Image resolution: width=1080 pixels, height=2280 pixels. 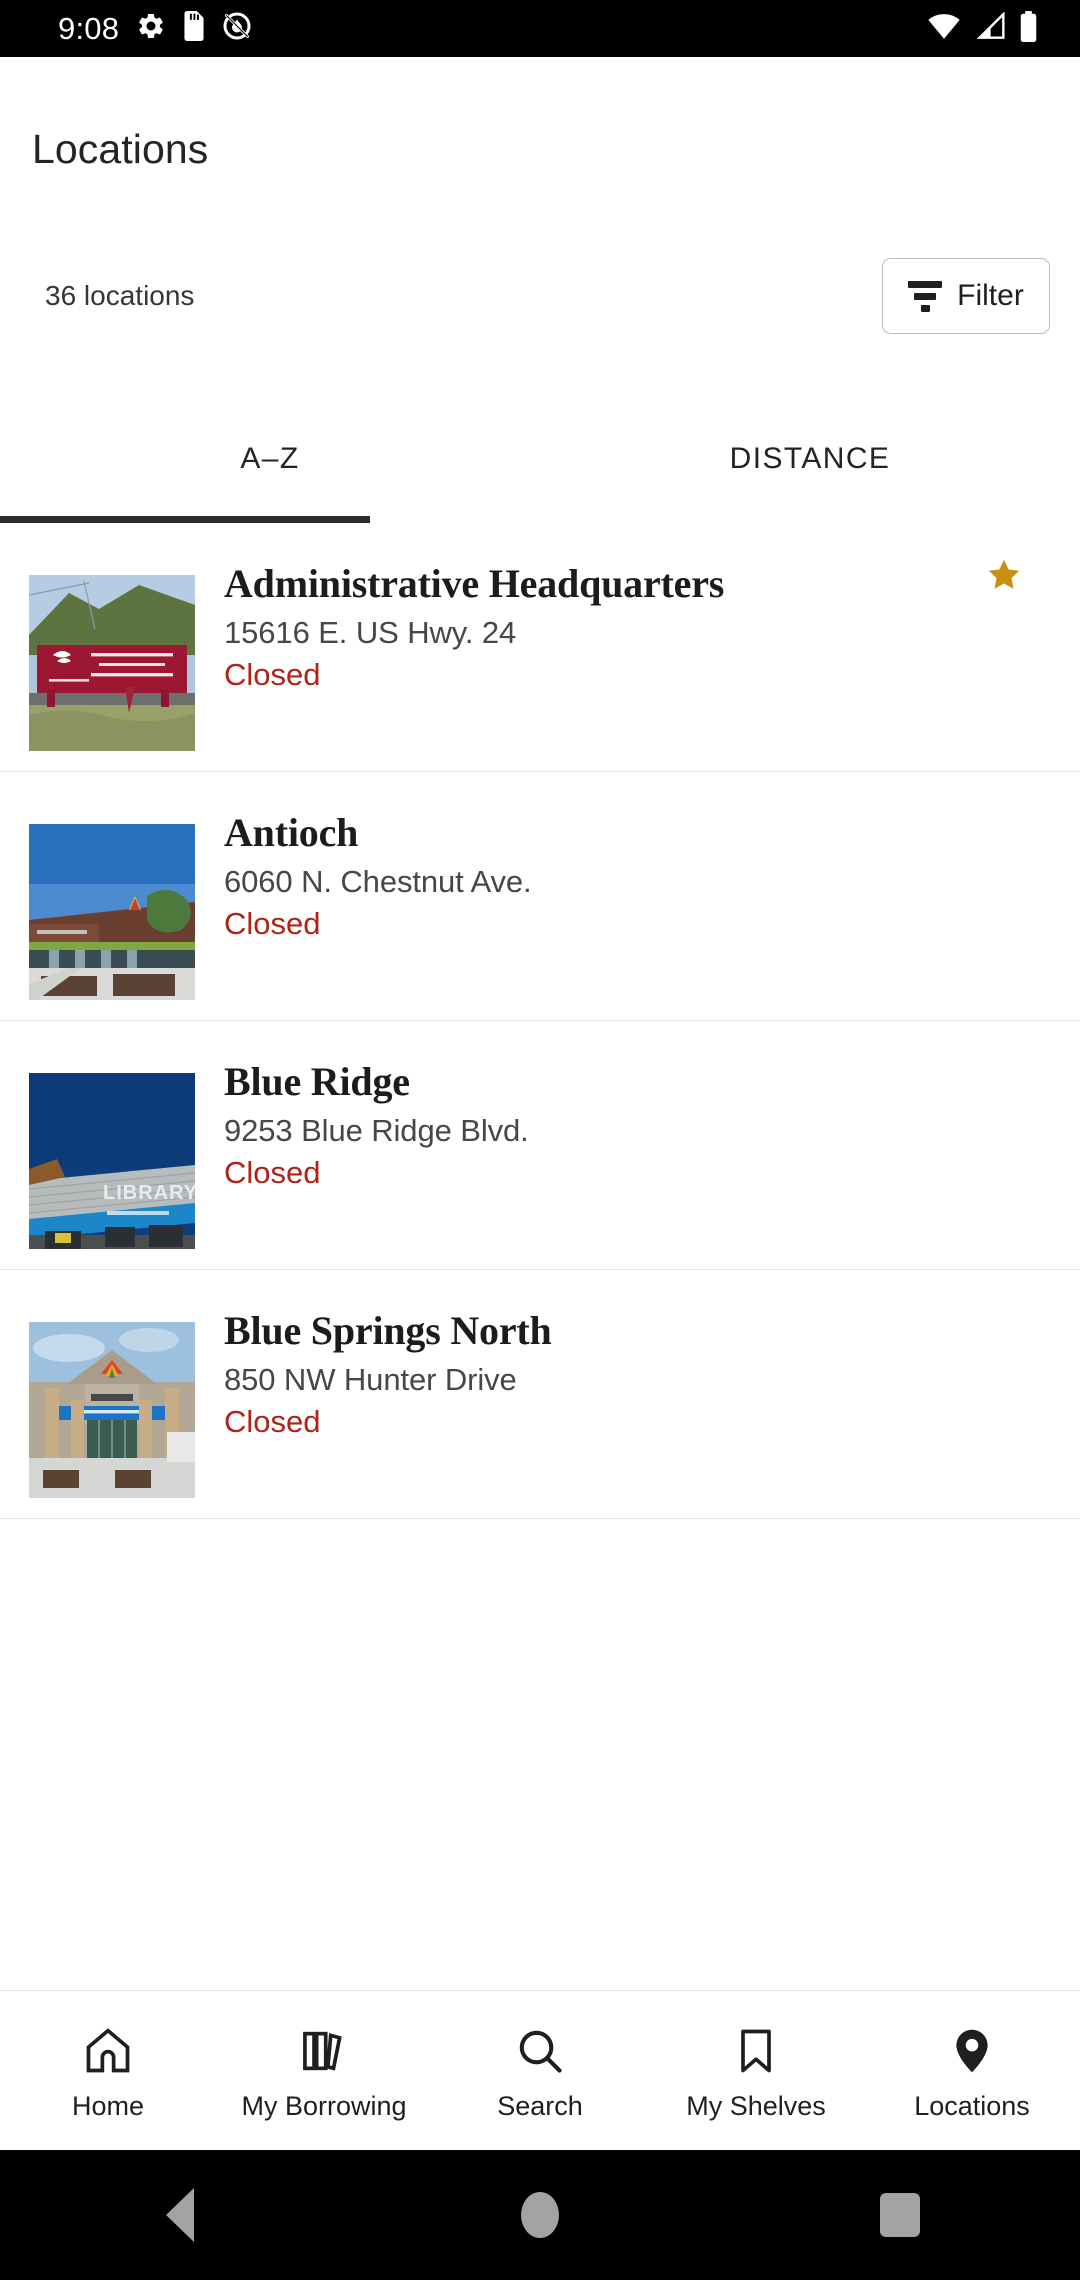 What do you see at coordinates (324, 2051) in the screenshot?
I see `books-icon` at bounding box center [324, 2051].